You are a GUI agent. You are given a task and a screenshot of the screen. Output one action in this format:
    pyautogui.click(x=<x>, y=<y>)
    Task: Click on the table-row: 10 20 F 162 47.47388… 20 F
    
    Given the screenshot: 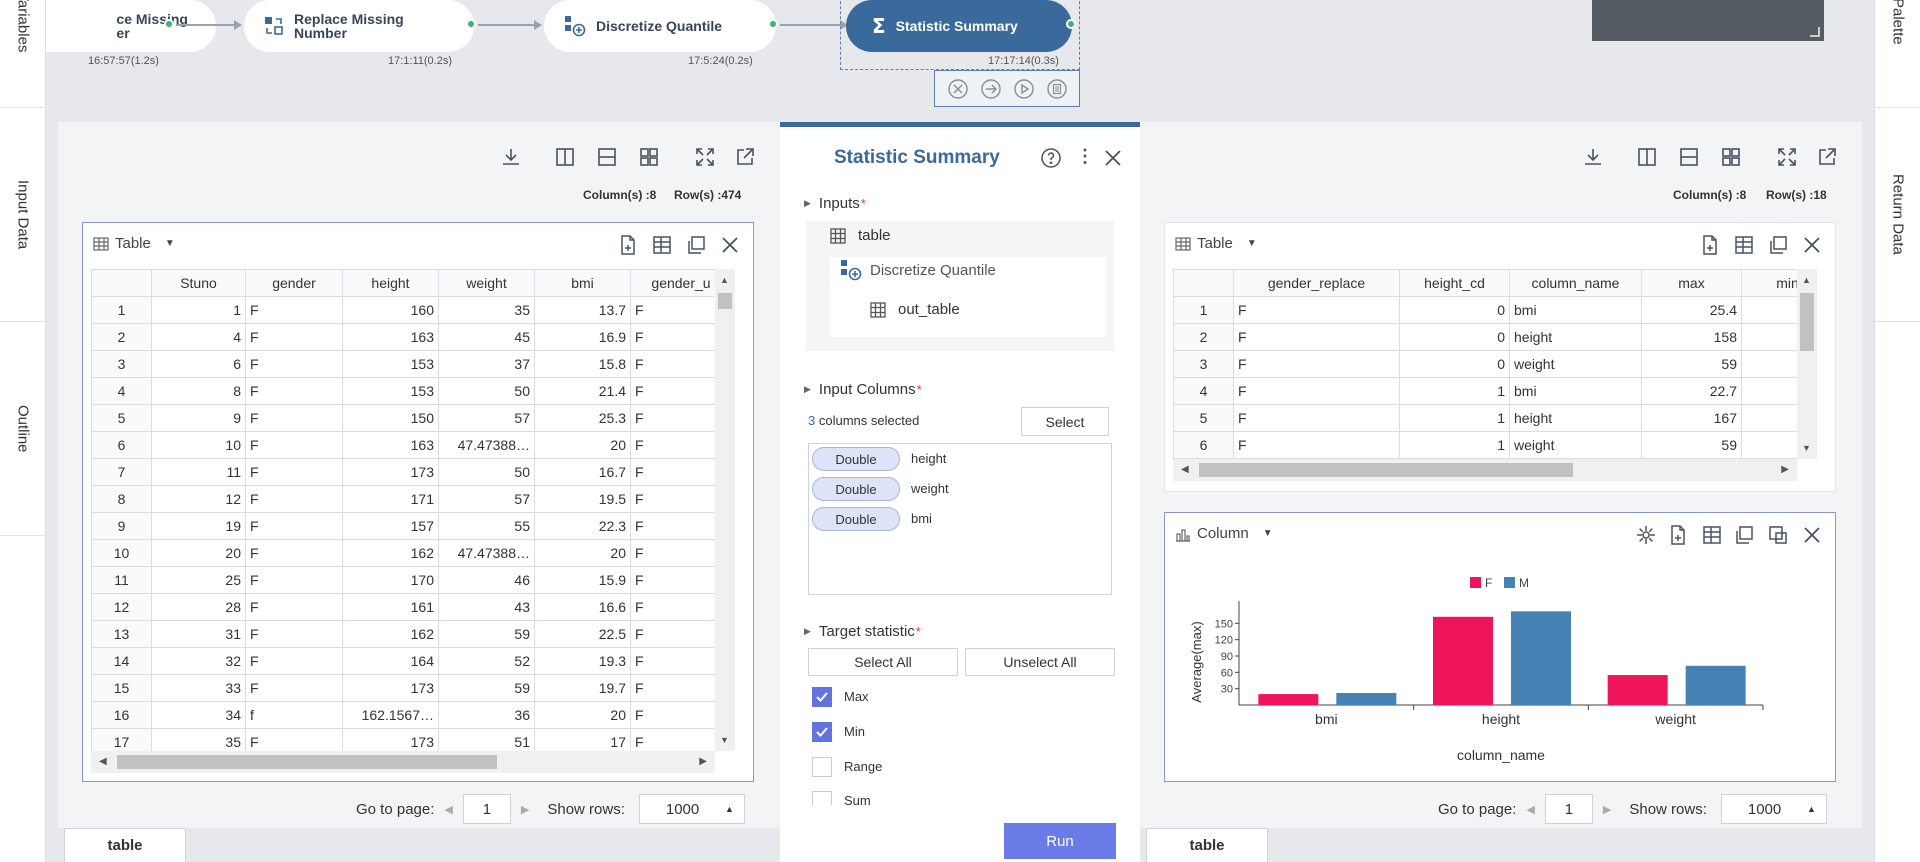 What is the action you would take?
    pyautogui.click(x=411, y=553)
    